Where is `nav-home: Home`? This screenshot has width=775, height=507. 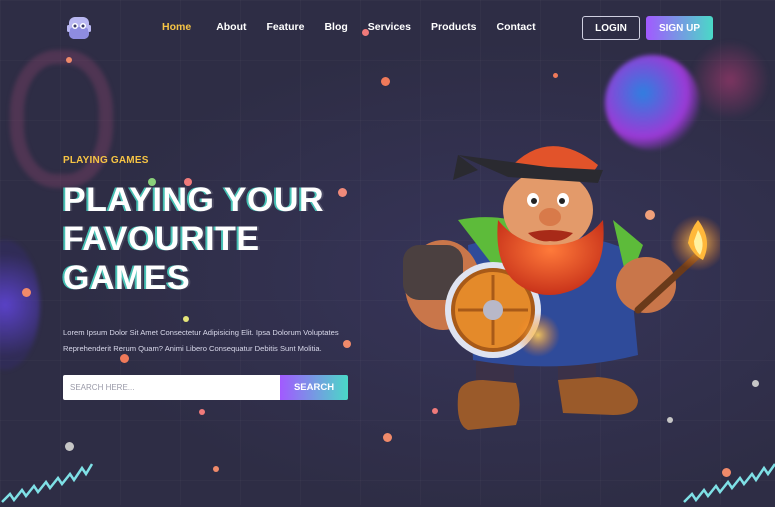 nav-home: Home is located at coordinates (176, 27).